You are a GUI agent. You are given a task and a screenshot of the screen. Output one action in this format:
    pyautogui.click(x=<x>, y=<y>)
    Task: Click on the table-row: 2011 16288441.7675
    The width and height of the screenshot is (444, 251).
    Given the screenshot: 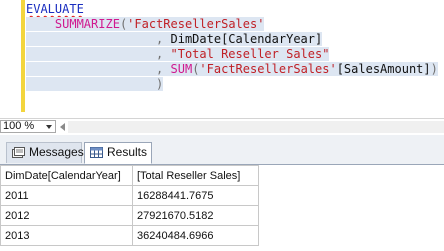 What is the action you would take?
    pyautogui.click(x=129, y=195)
    